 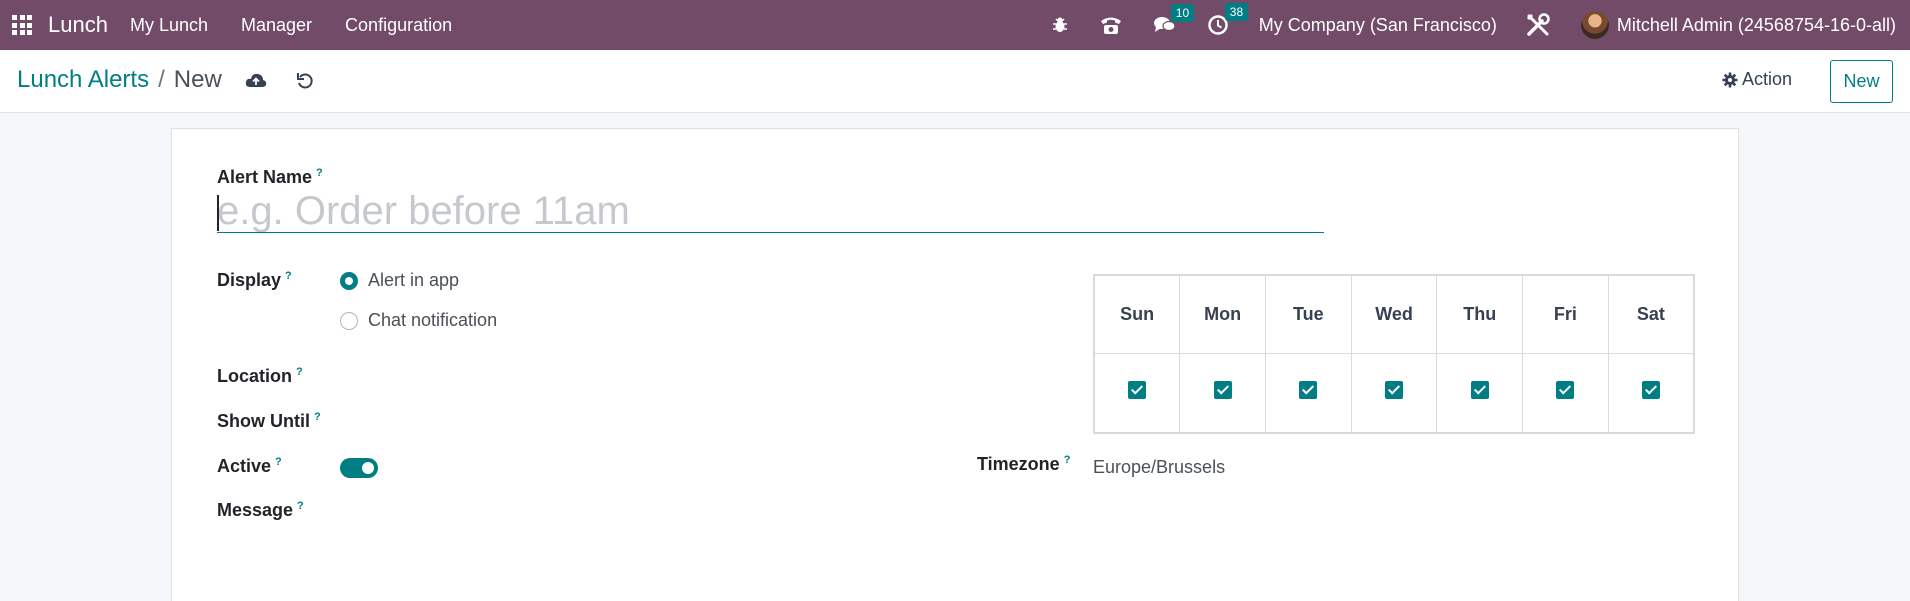 What do you see at coordinates (1222, 314) in the screenshot?
I see `day-header-mon: Mon` at bounding box center [1222, 314].